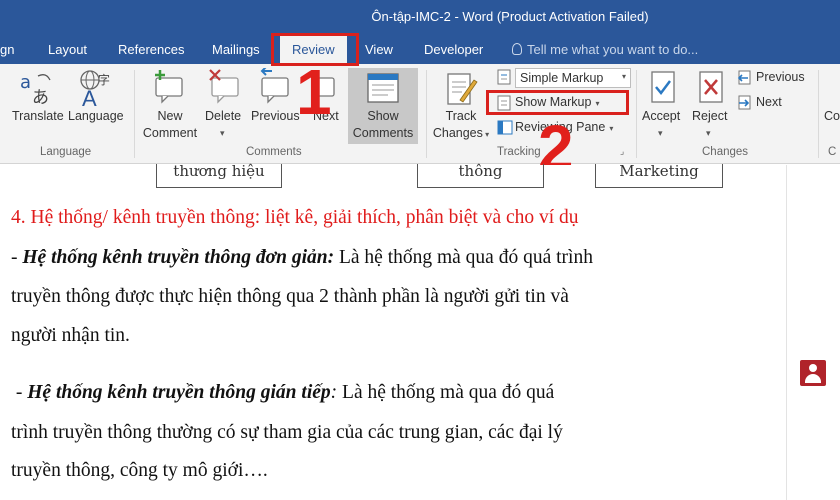 This screenshot has width=840, height=500. What do you see at coordinates (222, 133) in the screenshot?
I see `delete-dropdown-arrow: ▾` at bounding box center [222, 133].